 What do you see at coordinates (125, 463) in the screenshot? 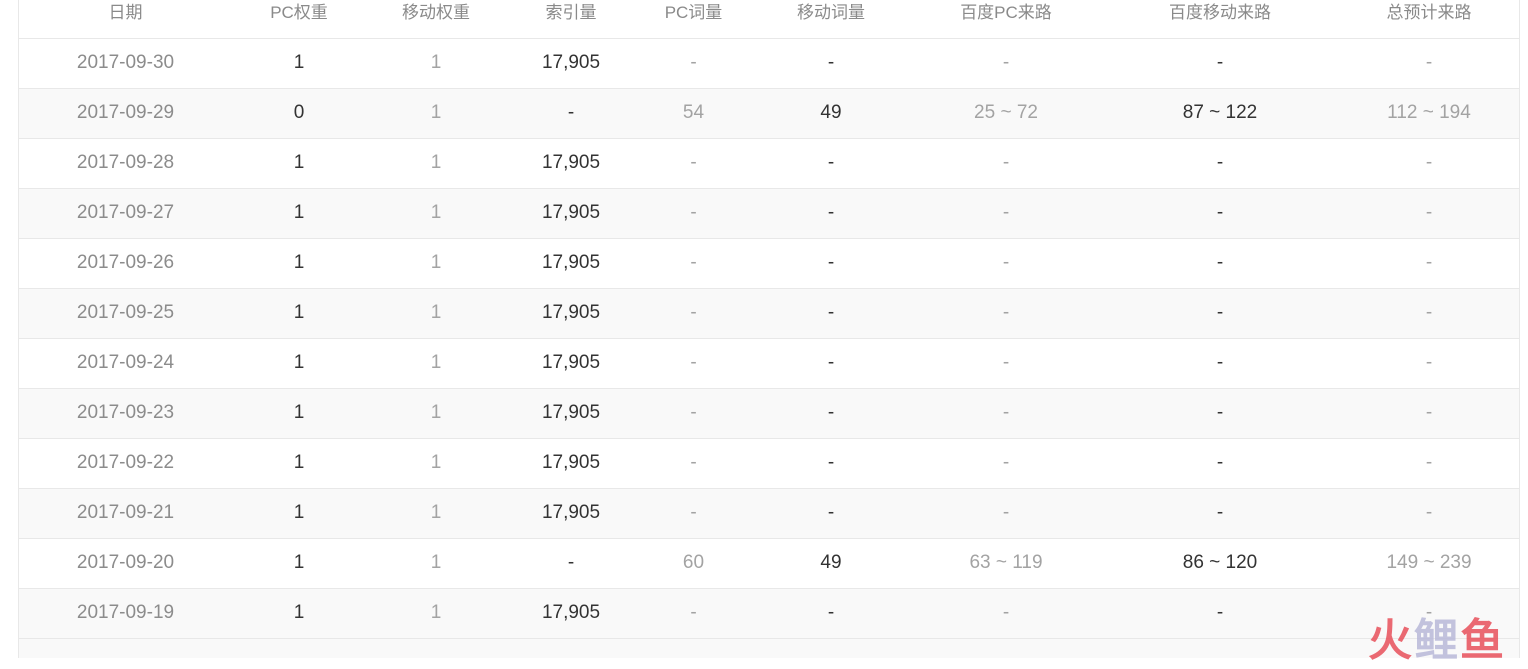
I see `cell-date: 2017-09-22` at bounding box center [125, 463].